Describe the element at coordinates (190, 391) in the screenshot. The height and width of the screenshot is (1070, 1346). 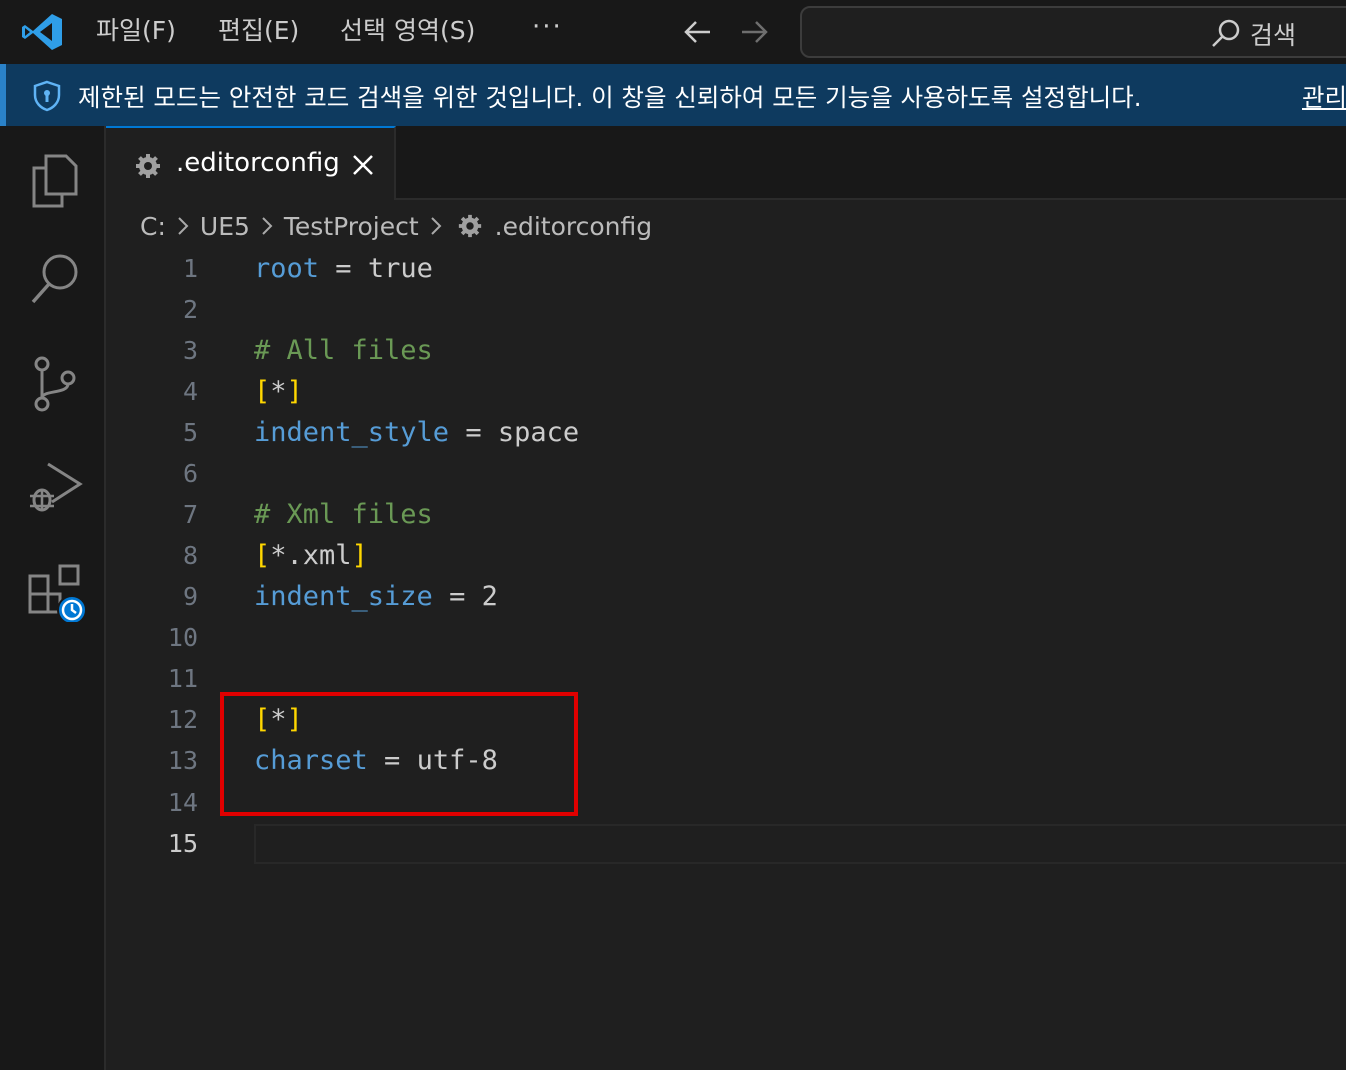
I see `line-number: 4` at that location.